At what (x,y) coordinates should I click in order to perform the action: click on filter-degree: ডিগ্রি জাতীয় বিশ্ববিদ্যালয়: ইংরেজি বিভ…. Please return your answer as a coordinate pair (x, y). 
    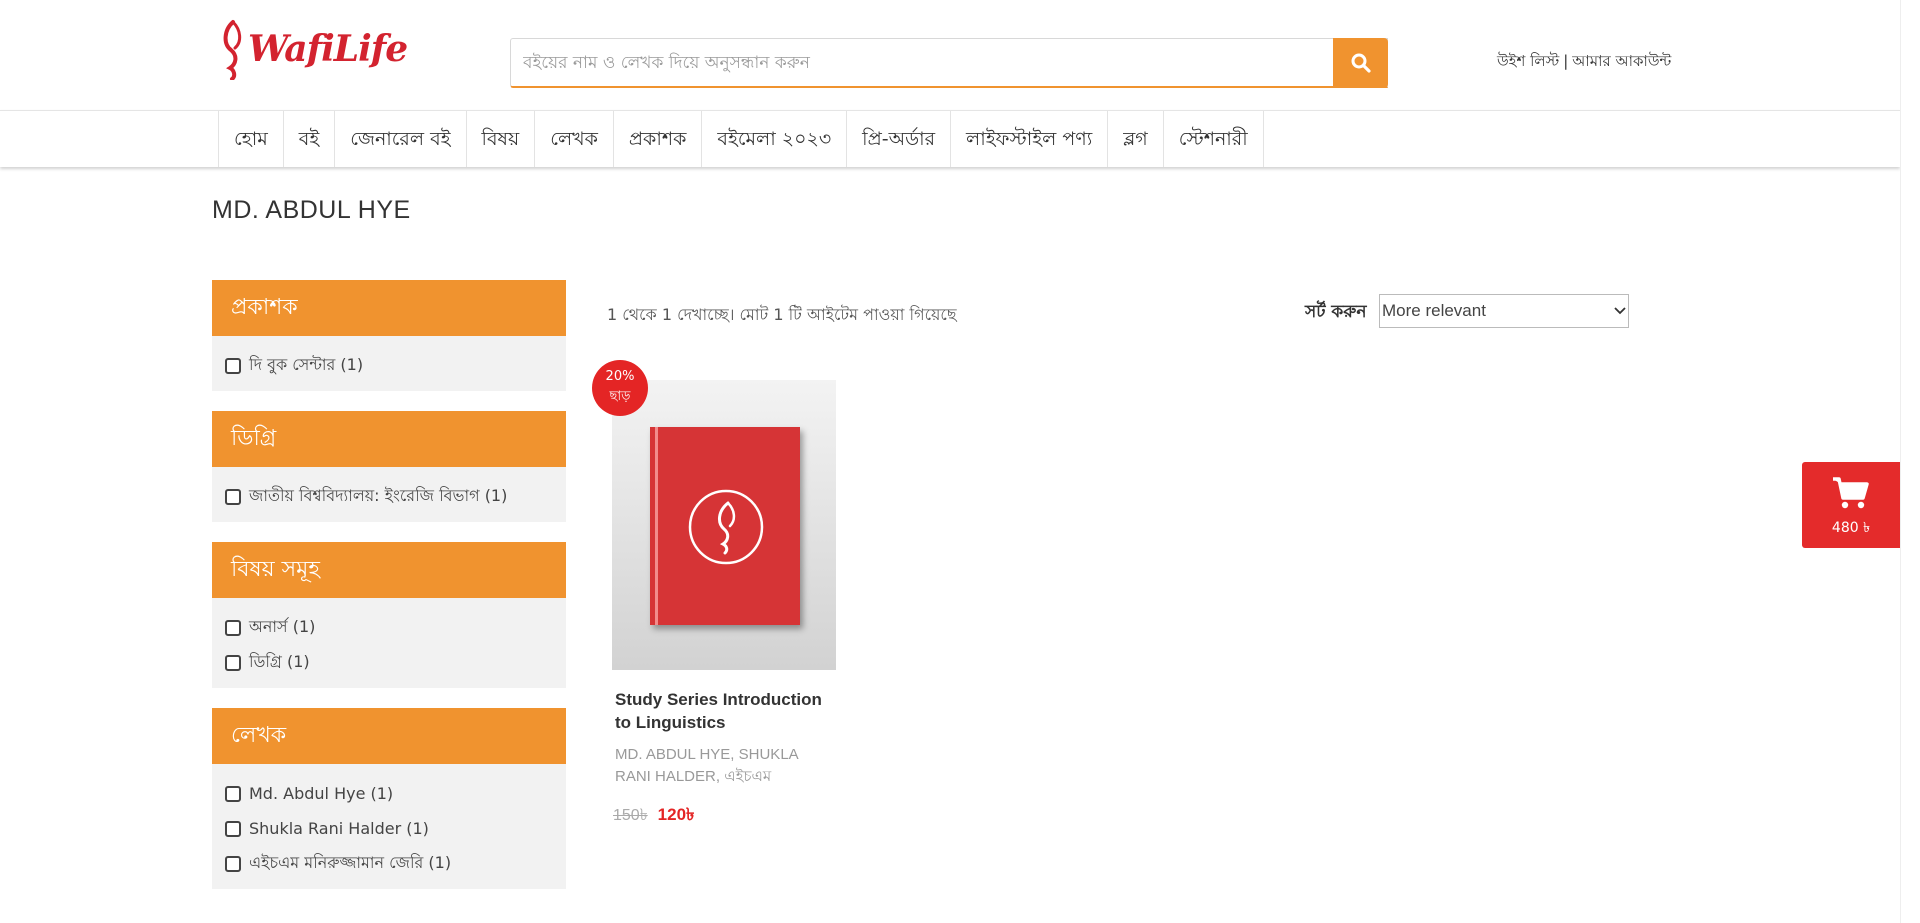
    Looking at the image, I should click on (389, 466).